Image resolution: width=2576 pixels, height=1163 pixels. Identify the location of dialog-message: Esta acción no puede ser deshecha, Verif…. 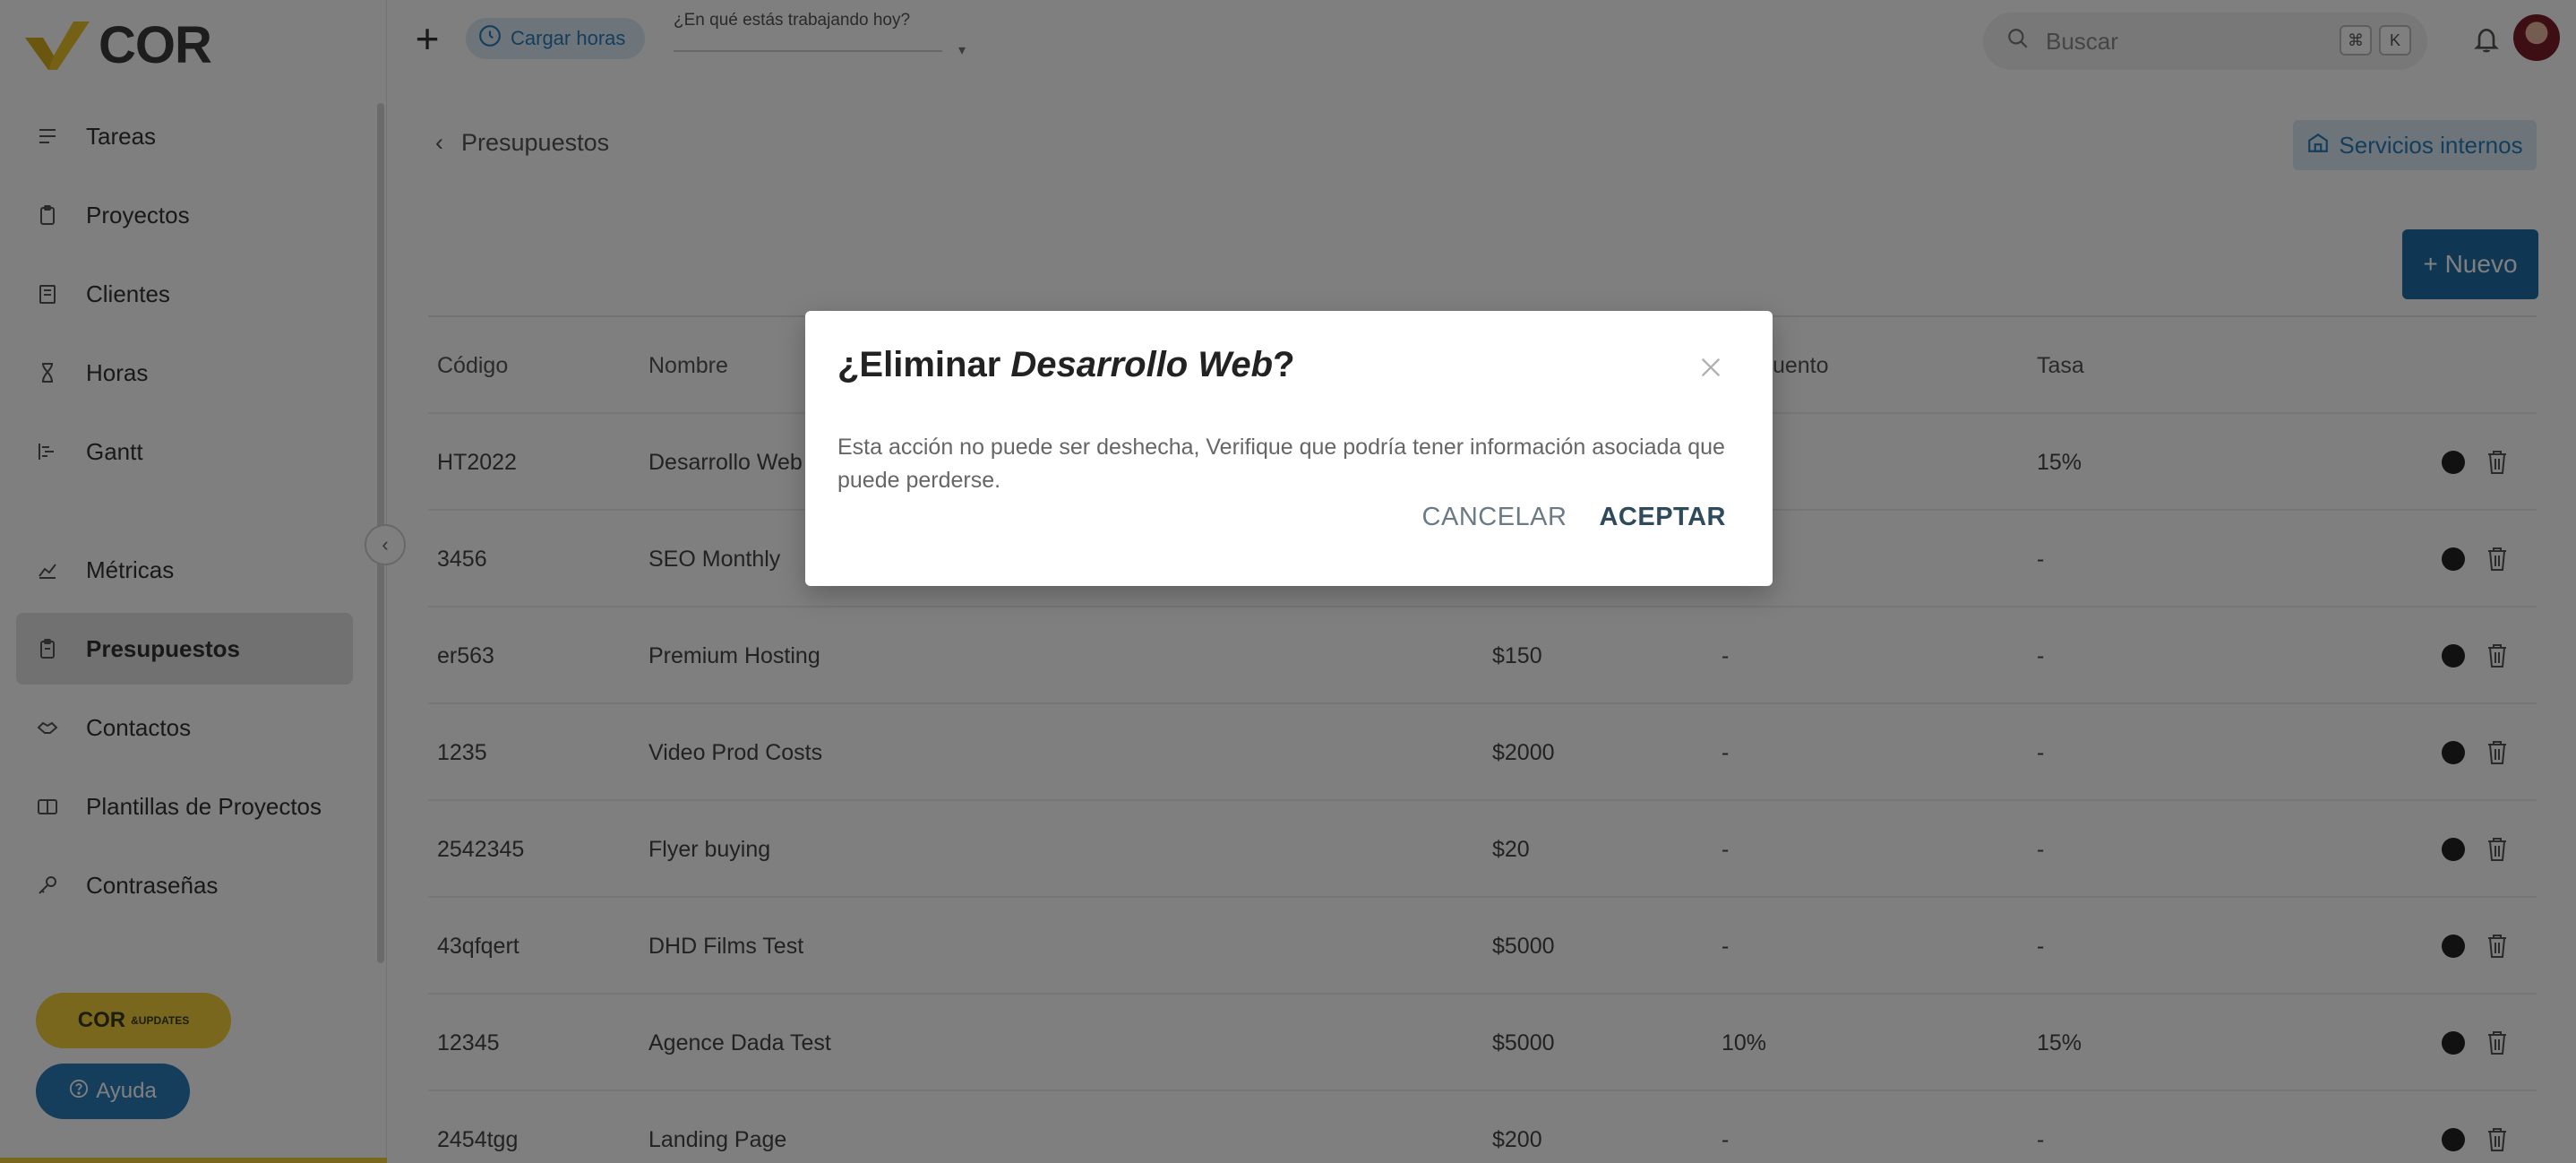
(1281, 464).